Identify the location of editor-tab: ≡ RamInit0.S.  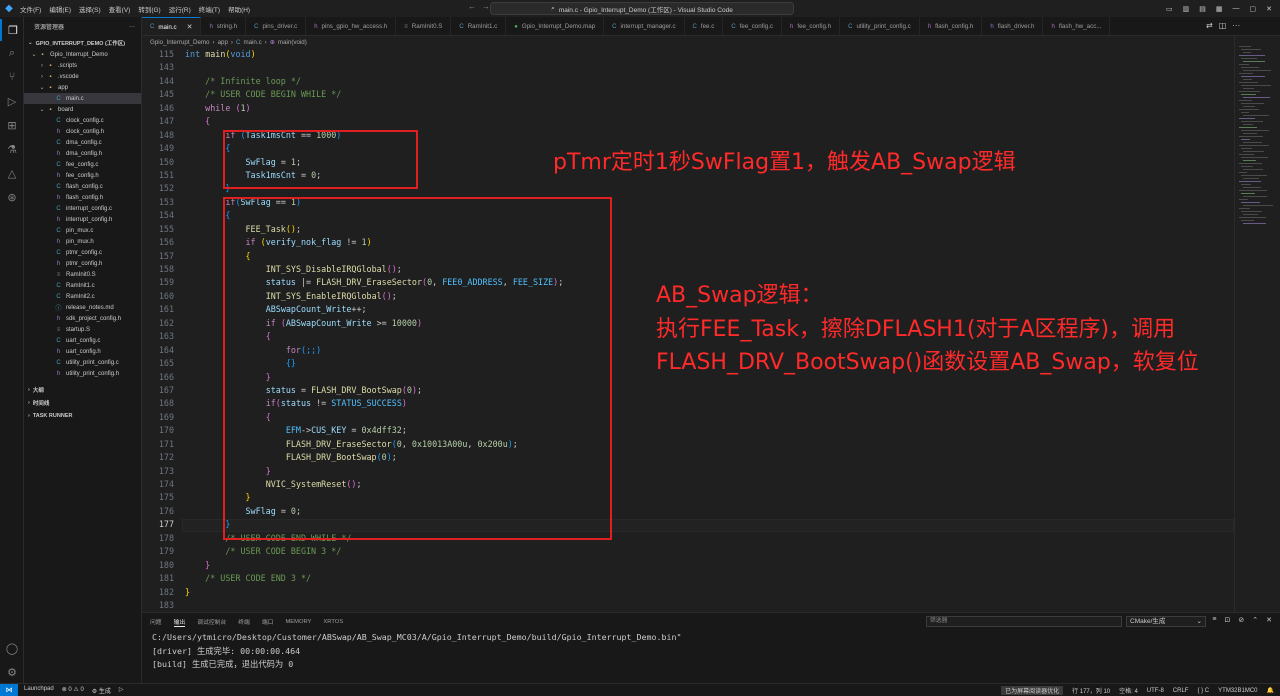
(424, 26).